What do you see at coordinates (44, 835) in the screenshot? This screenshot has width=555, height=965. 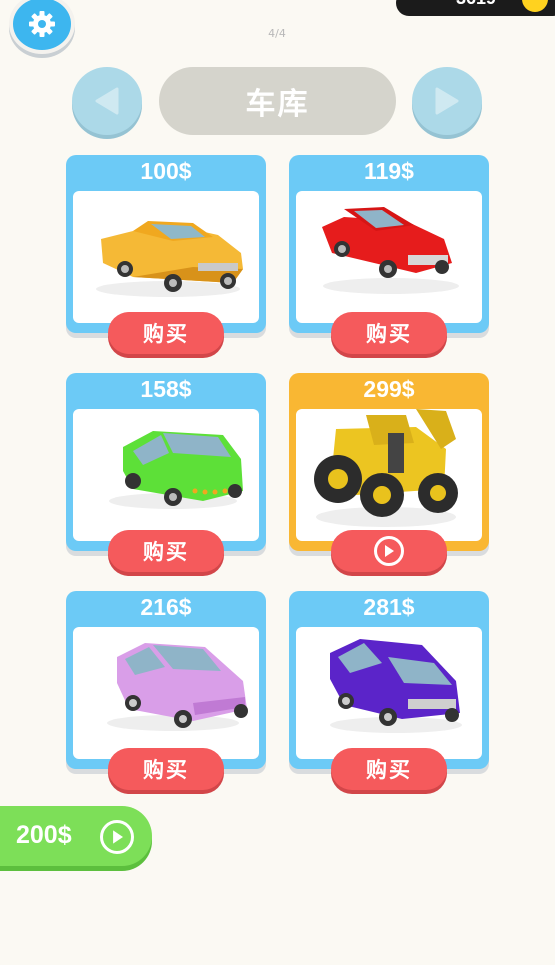 I see `reward-amount: 200$` at bounding box center [44, 835].